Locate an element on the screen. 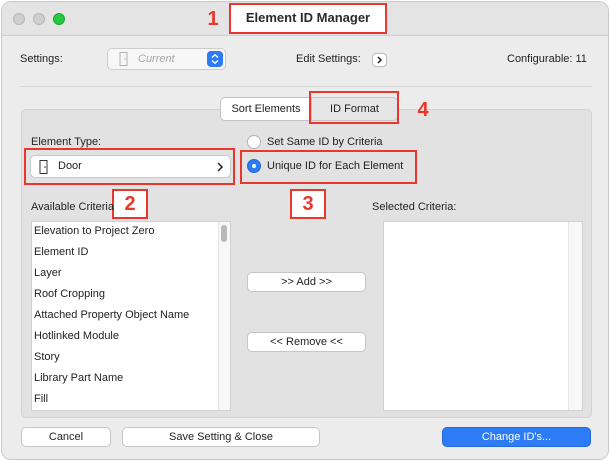  list-item: Elevation to Project Zero is located at coordinates (94, 231).